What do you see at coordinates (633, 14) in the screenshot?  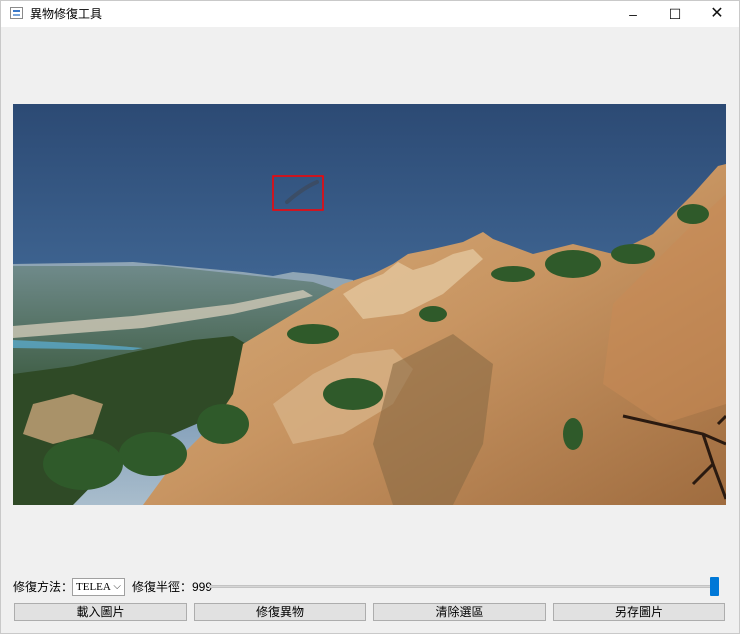 I see `minimize-button: –` at bounding box center [633, 14].